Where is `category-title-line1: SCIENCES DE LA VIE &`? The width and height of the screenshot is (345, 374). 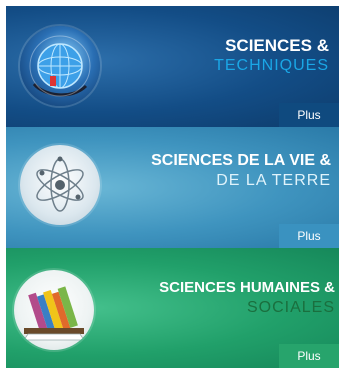 category-title-line1: SCIENCES DE LA VIE & is located at coordinates (241, 160).